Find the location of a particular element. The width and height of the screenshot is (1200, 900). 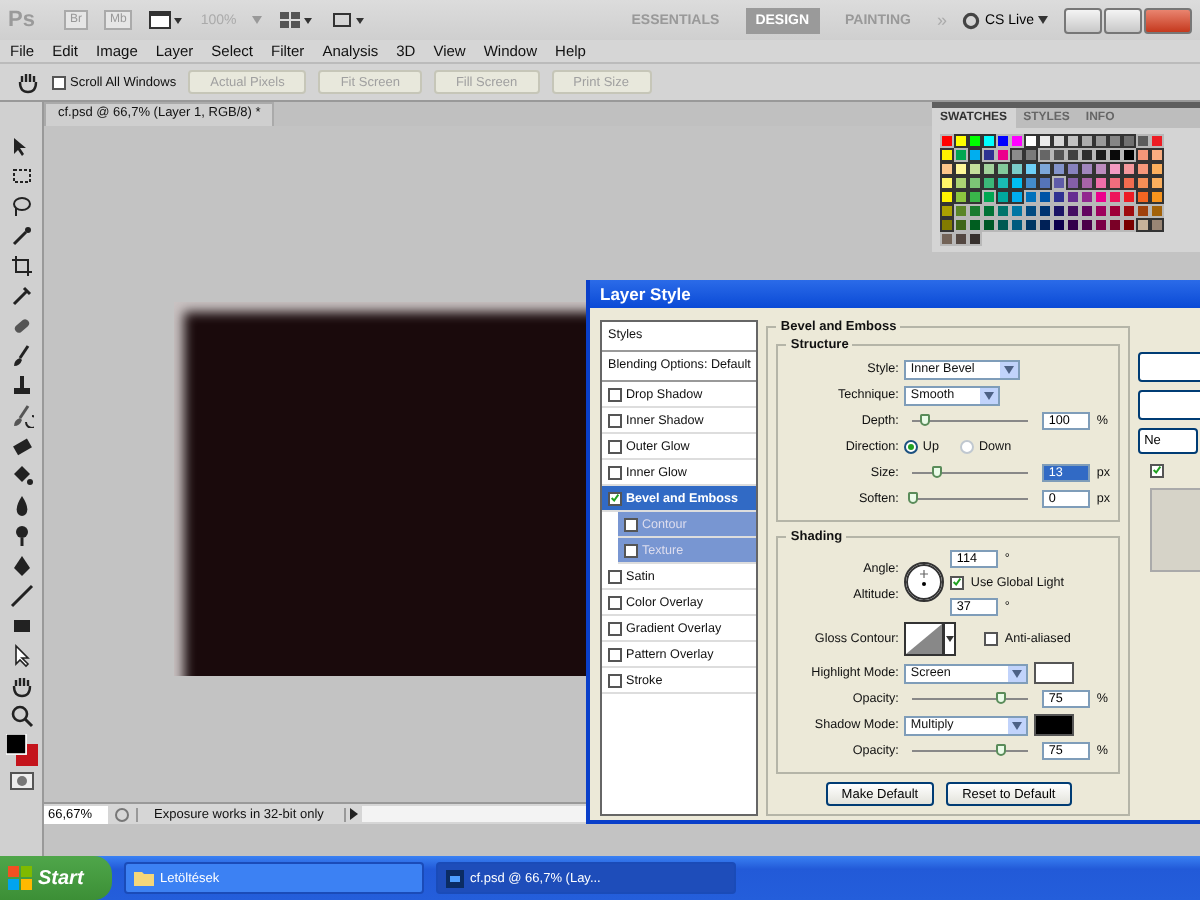

quick-mask-icon is located at coordinates (21, 781).